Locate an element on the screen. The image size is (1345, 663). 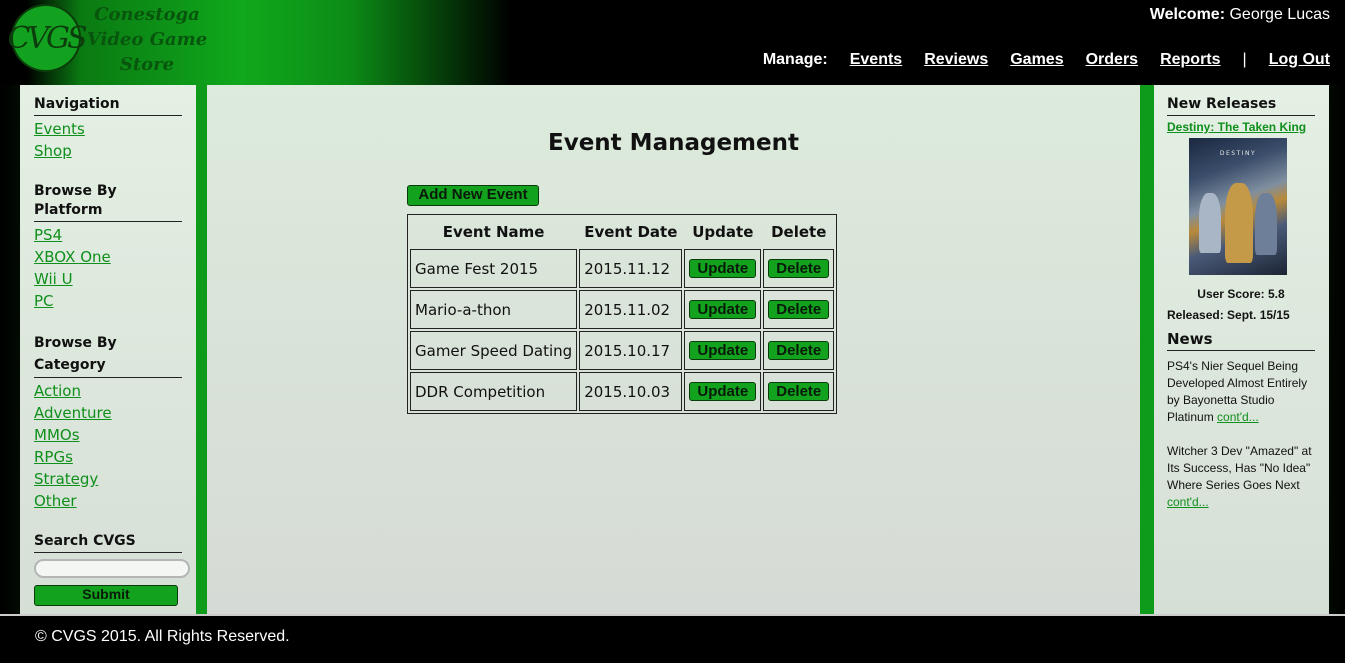
footer: © CVGS 2015. All Rights Reserved. is located at coordinates (672, 638).